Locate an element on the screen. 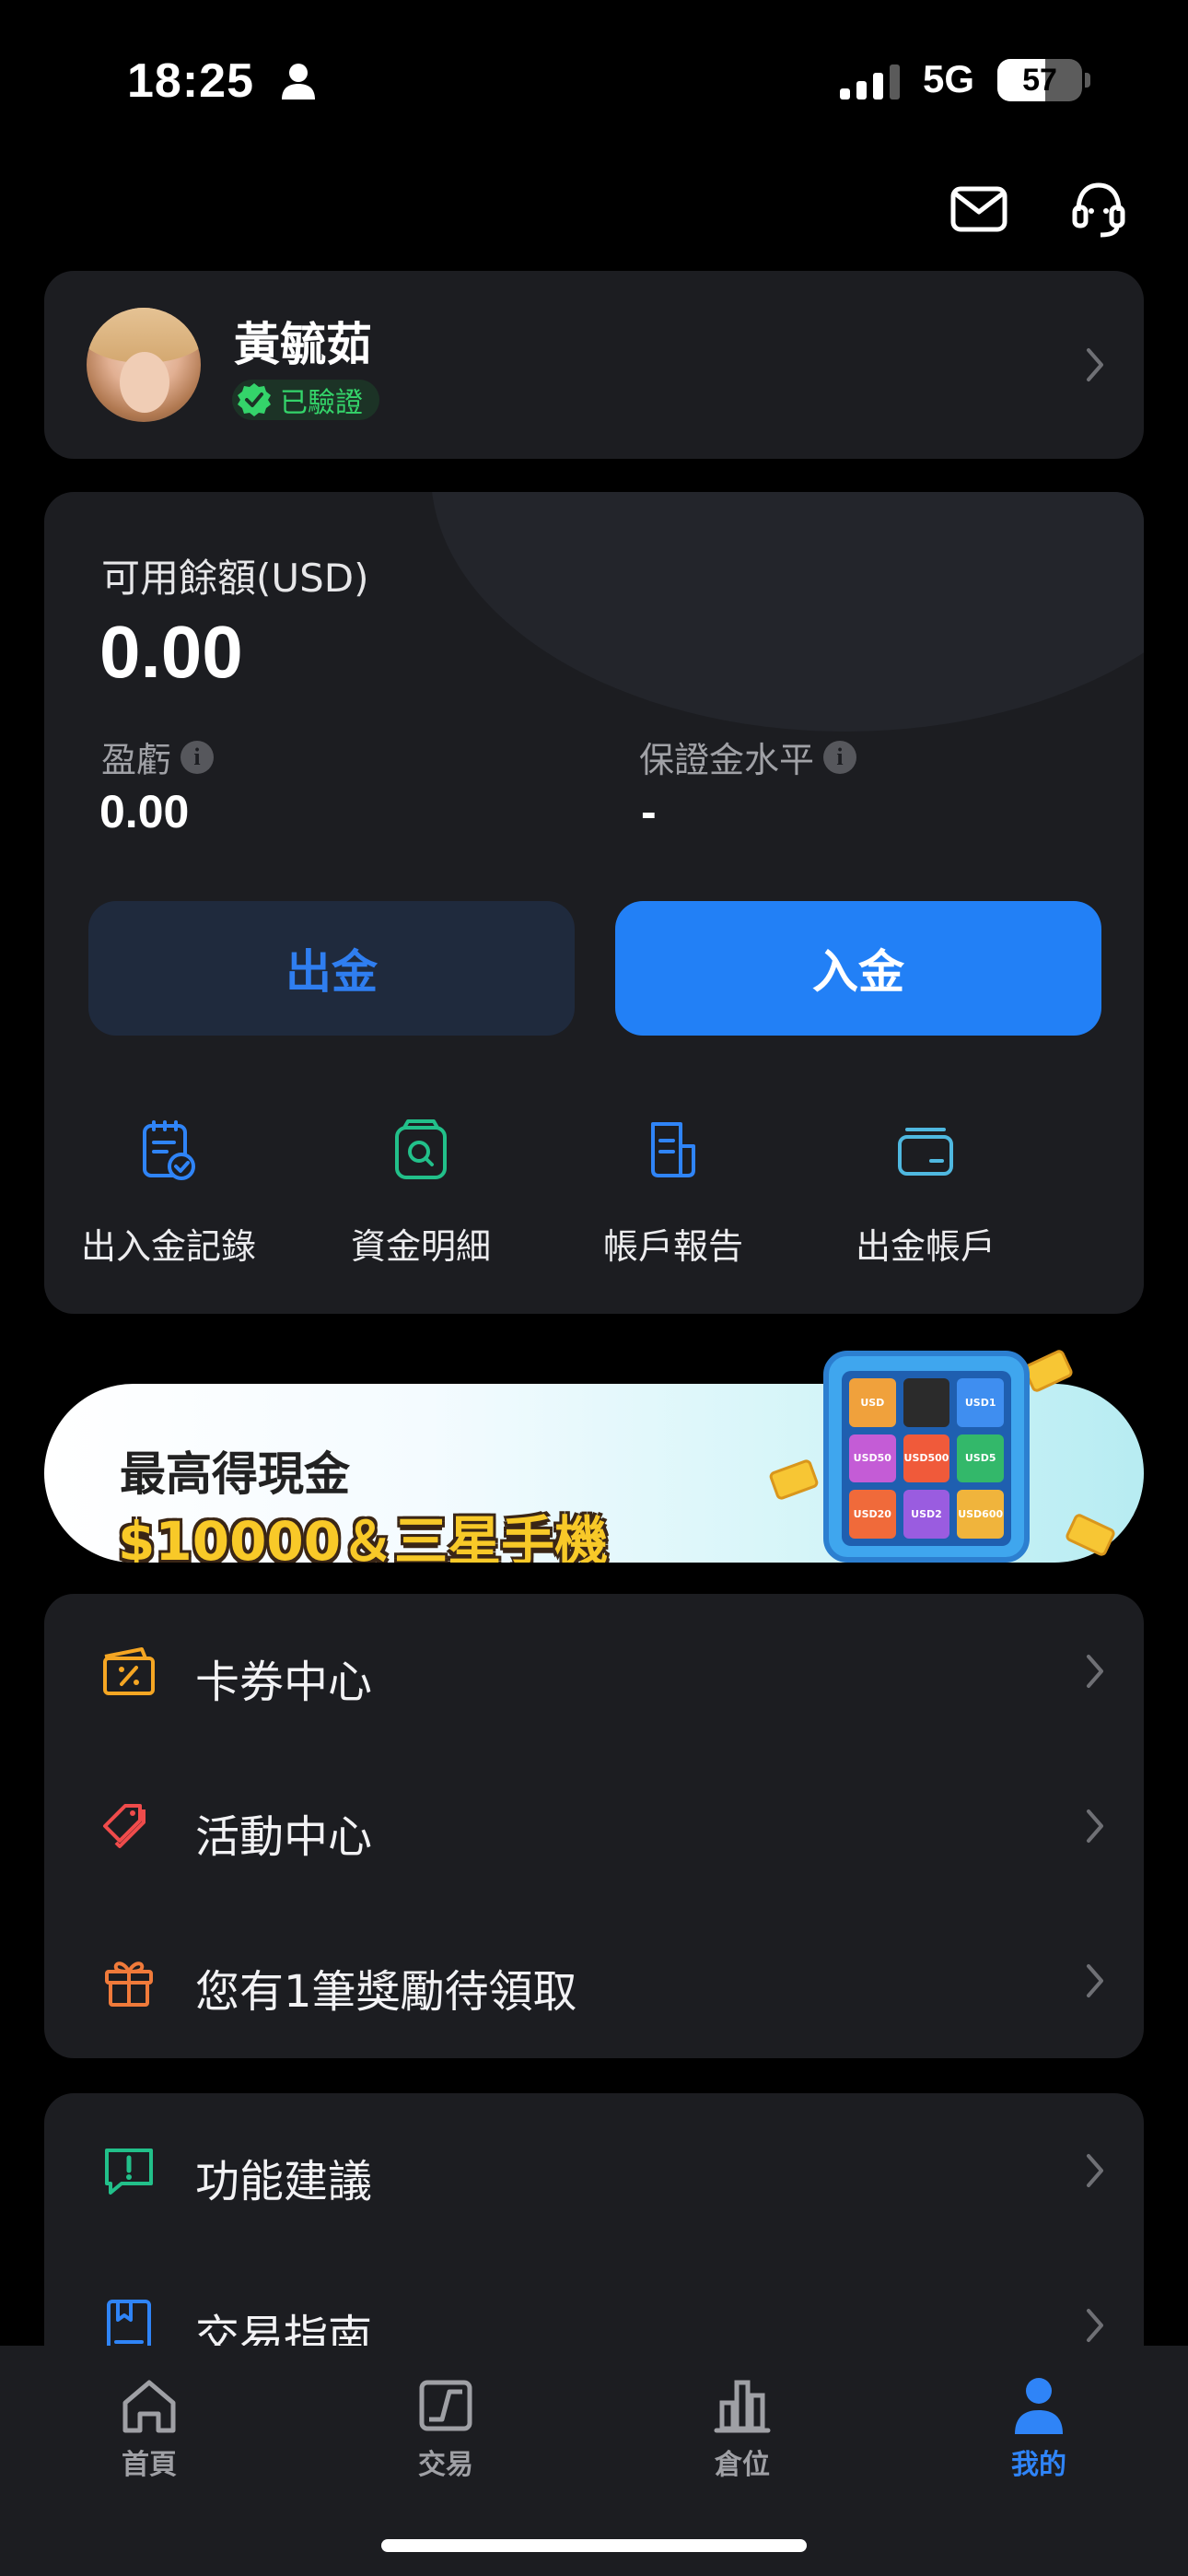 The height and width of the screenshot is (2576, 1188). feedback-icon is located at coordinates (129, 2172).